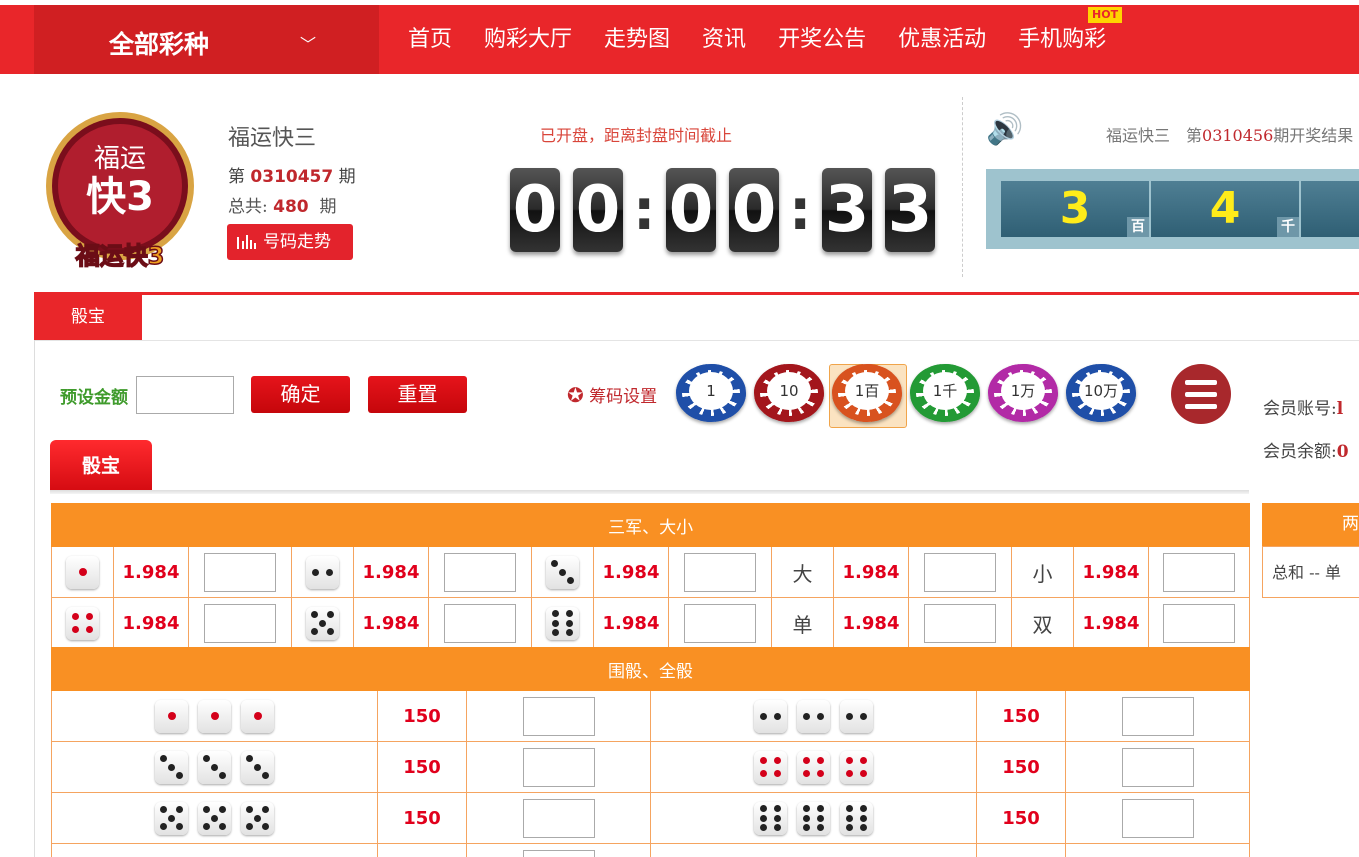 The width and height of the screenshot is (1359, 857). I want to click on nav-news: 资讯, so click(724, 39).